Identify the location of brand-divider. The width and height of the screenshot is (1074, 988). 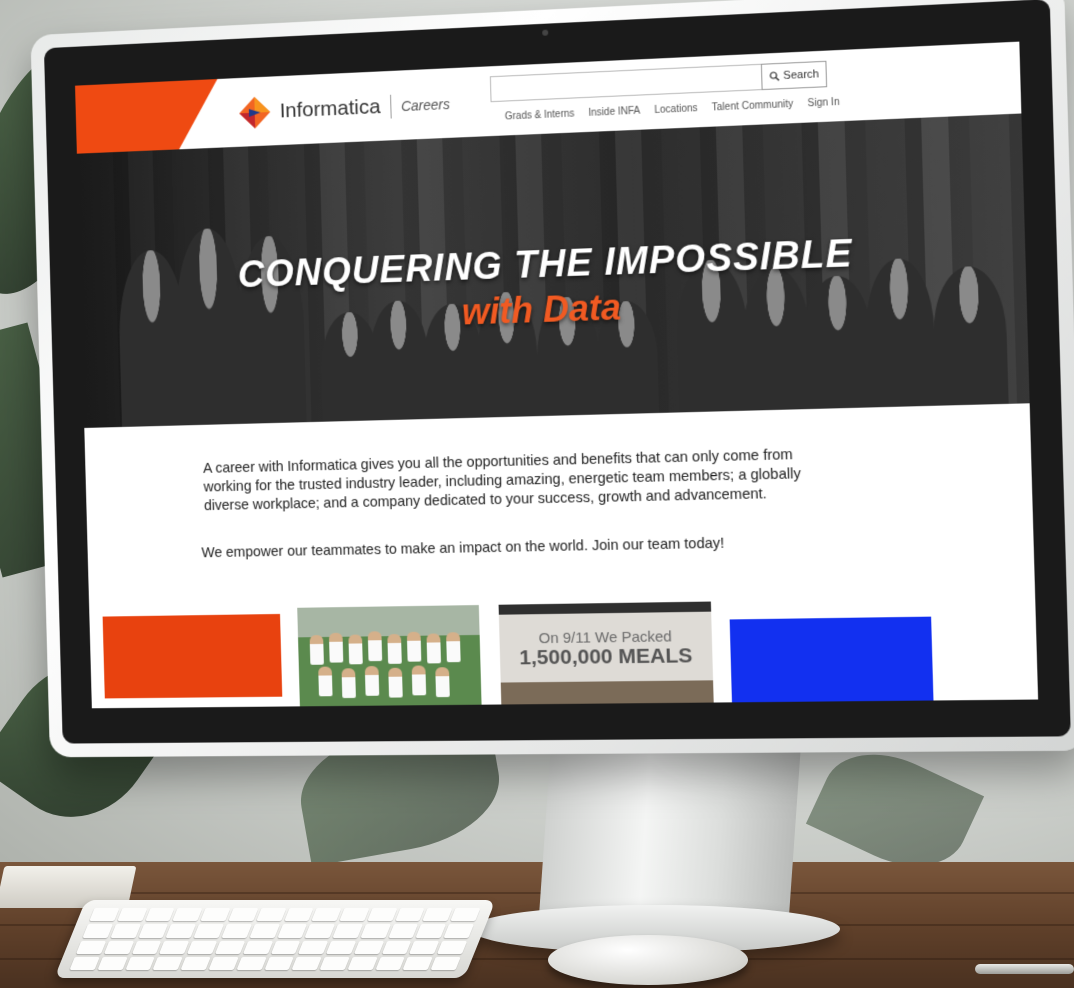
(390, 106).